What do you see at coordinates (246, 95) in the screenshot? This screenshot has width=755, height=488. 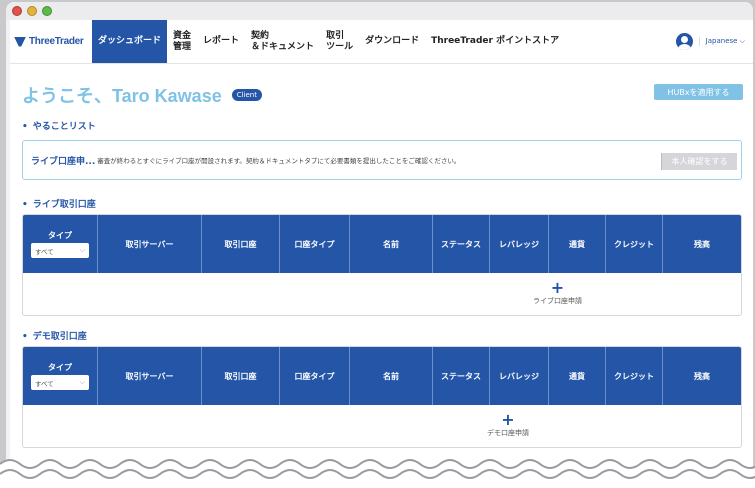 I see `client-badge: Client` at bounding box center [246, 95].